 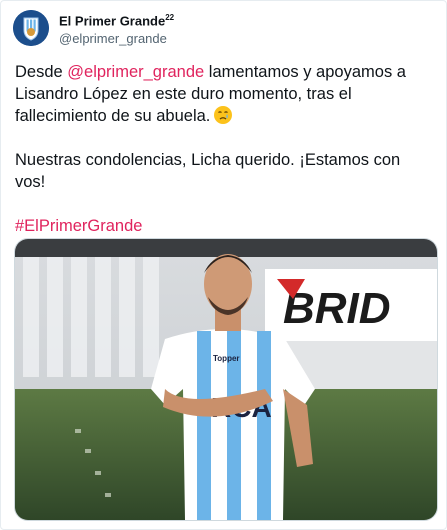 I want to click on tweet-paragraph-3: #ElPrimerGrande, so click(x=225, y=226).